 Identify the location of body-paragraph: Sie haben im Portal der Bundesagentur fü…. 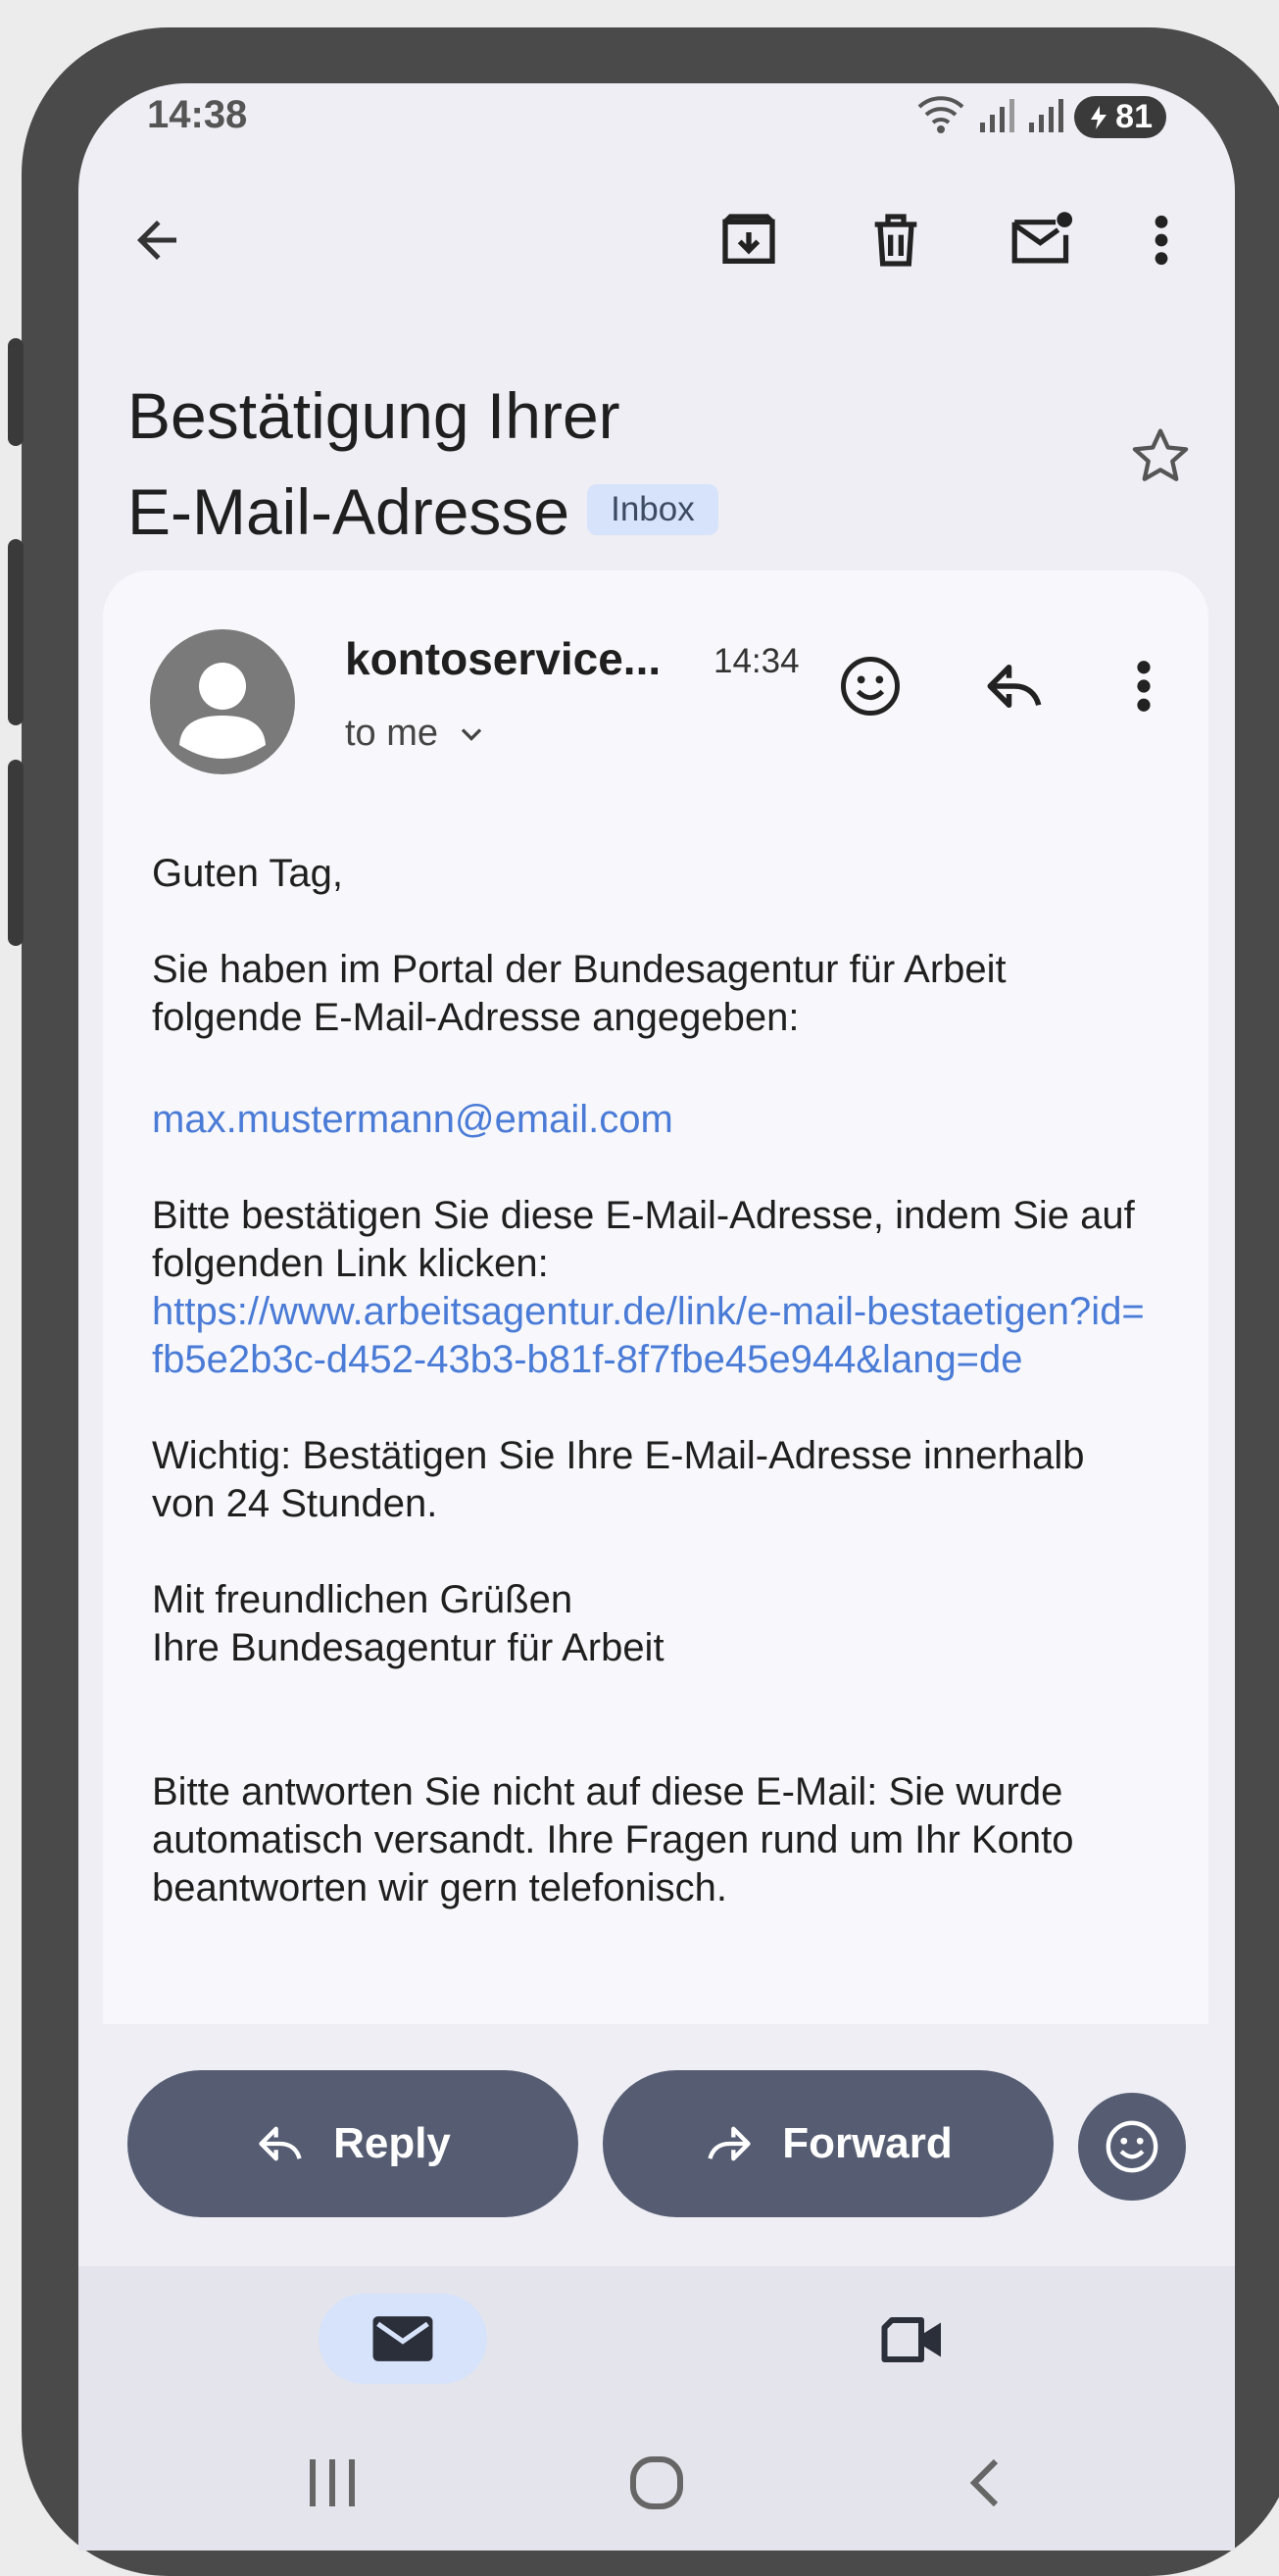
(579, 993).